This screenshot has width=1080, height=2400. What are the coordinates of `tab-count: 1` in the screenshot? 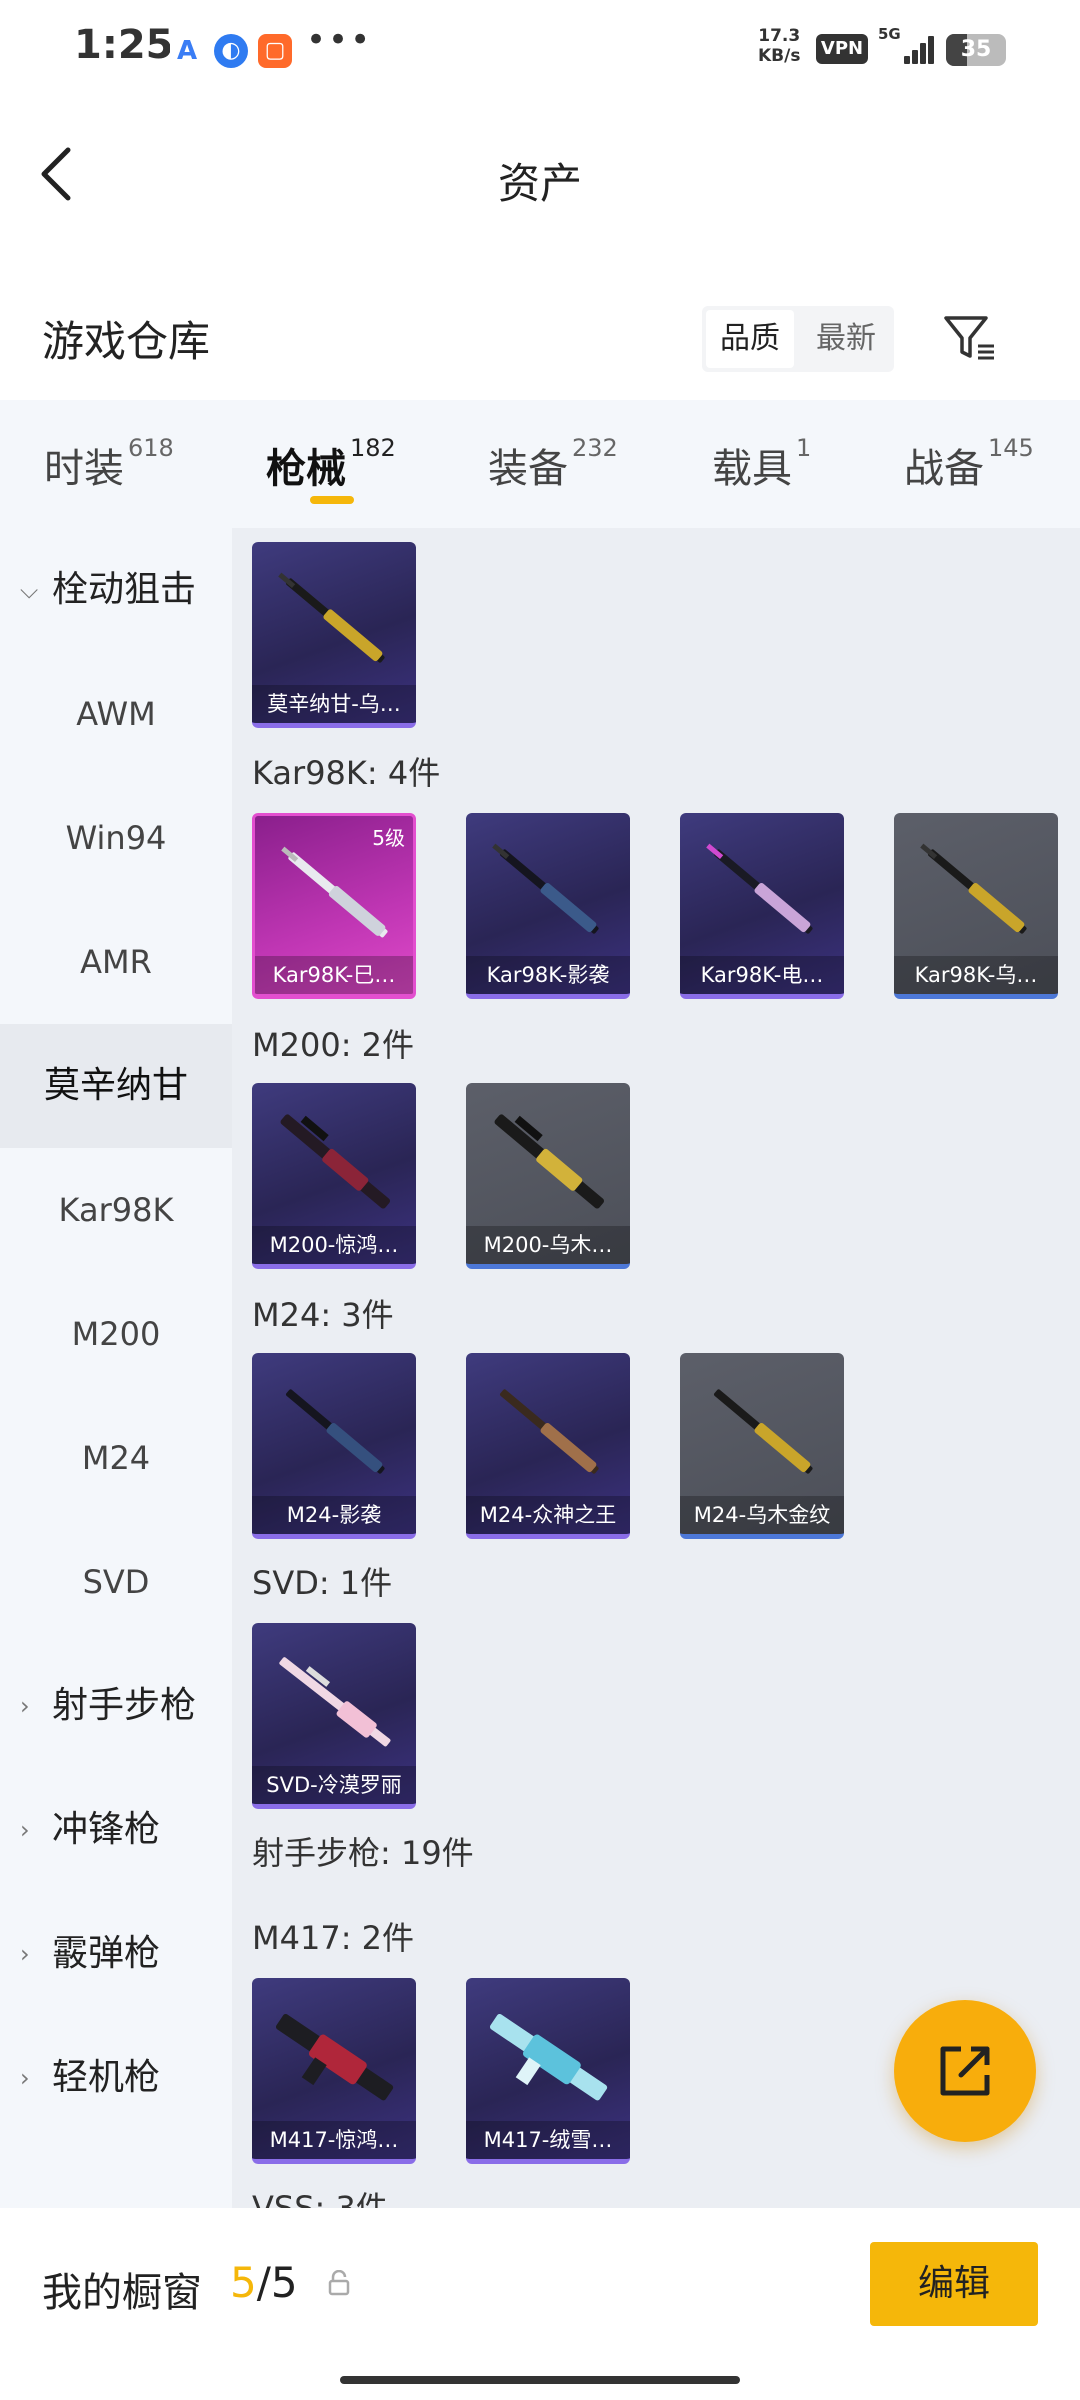 It's located at (804, 448).